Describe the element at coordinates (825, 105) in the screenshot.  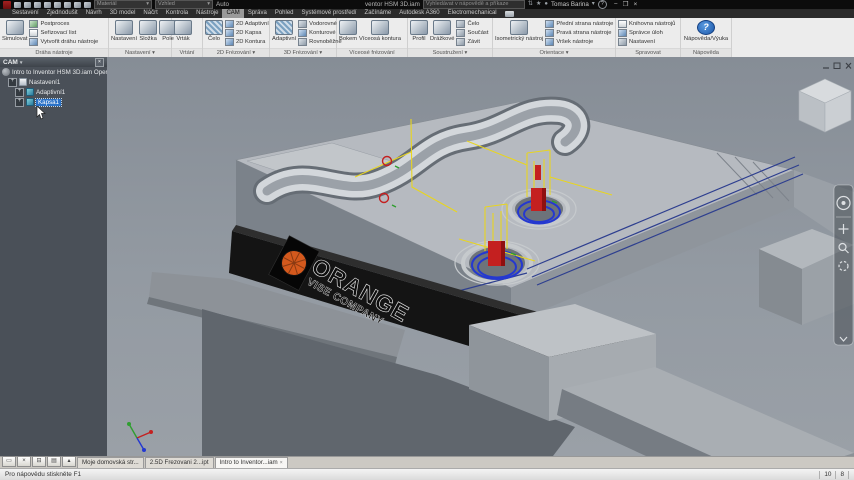
I see `viewcube` at that location.